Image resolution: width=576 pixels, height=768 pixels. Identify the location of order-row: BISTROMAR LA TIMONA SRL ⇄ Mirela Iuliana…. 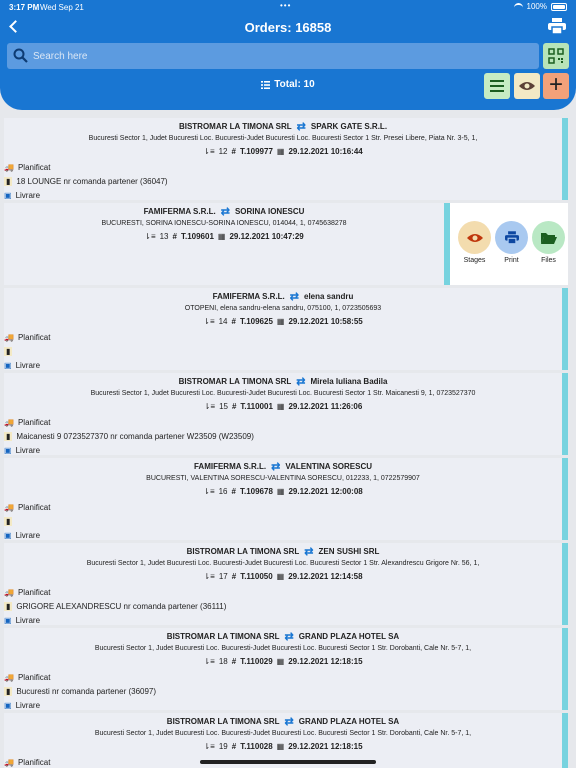
(286, 414).